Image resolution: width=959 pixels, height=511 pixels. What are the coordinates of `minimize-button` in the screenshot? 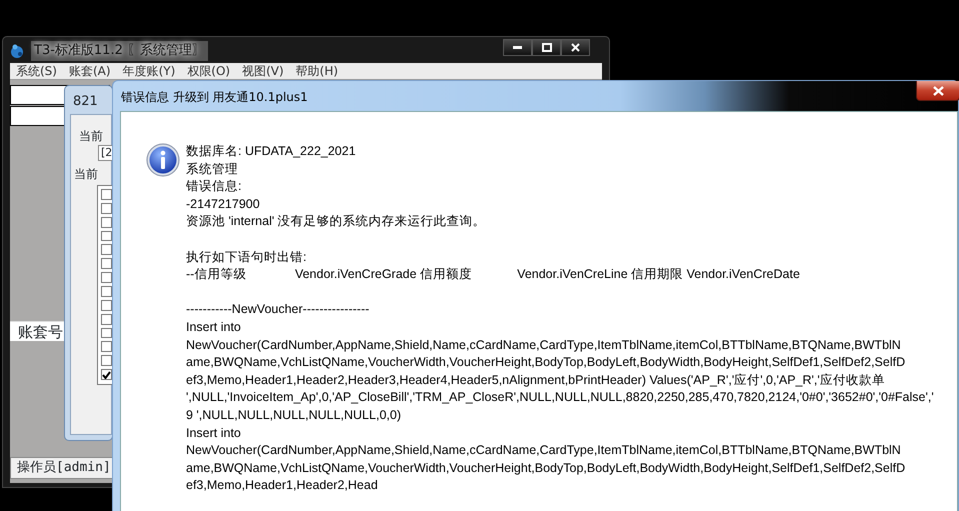 It's located at (517, 47).